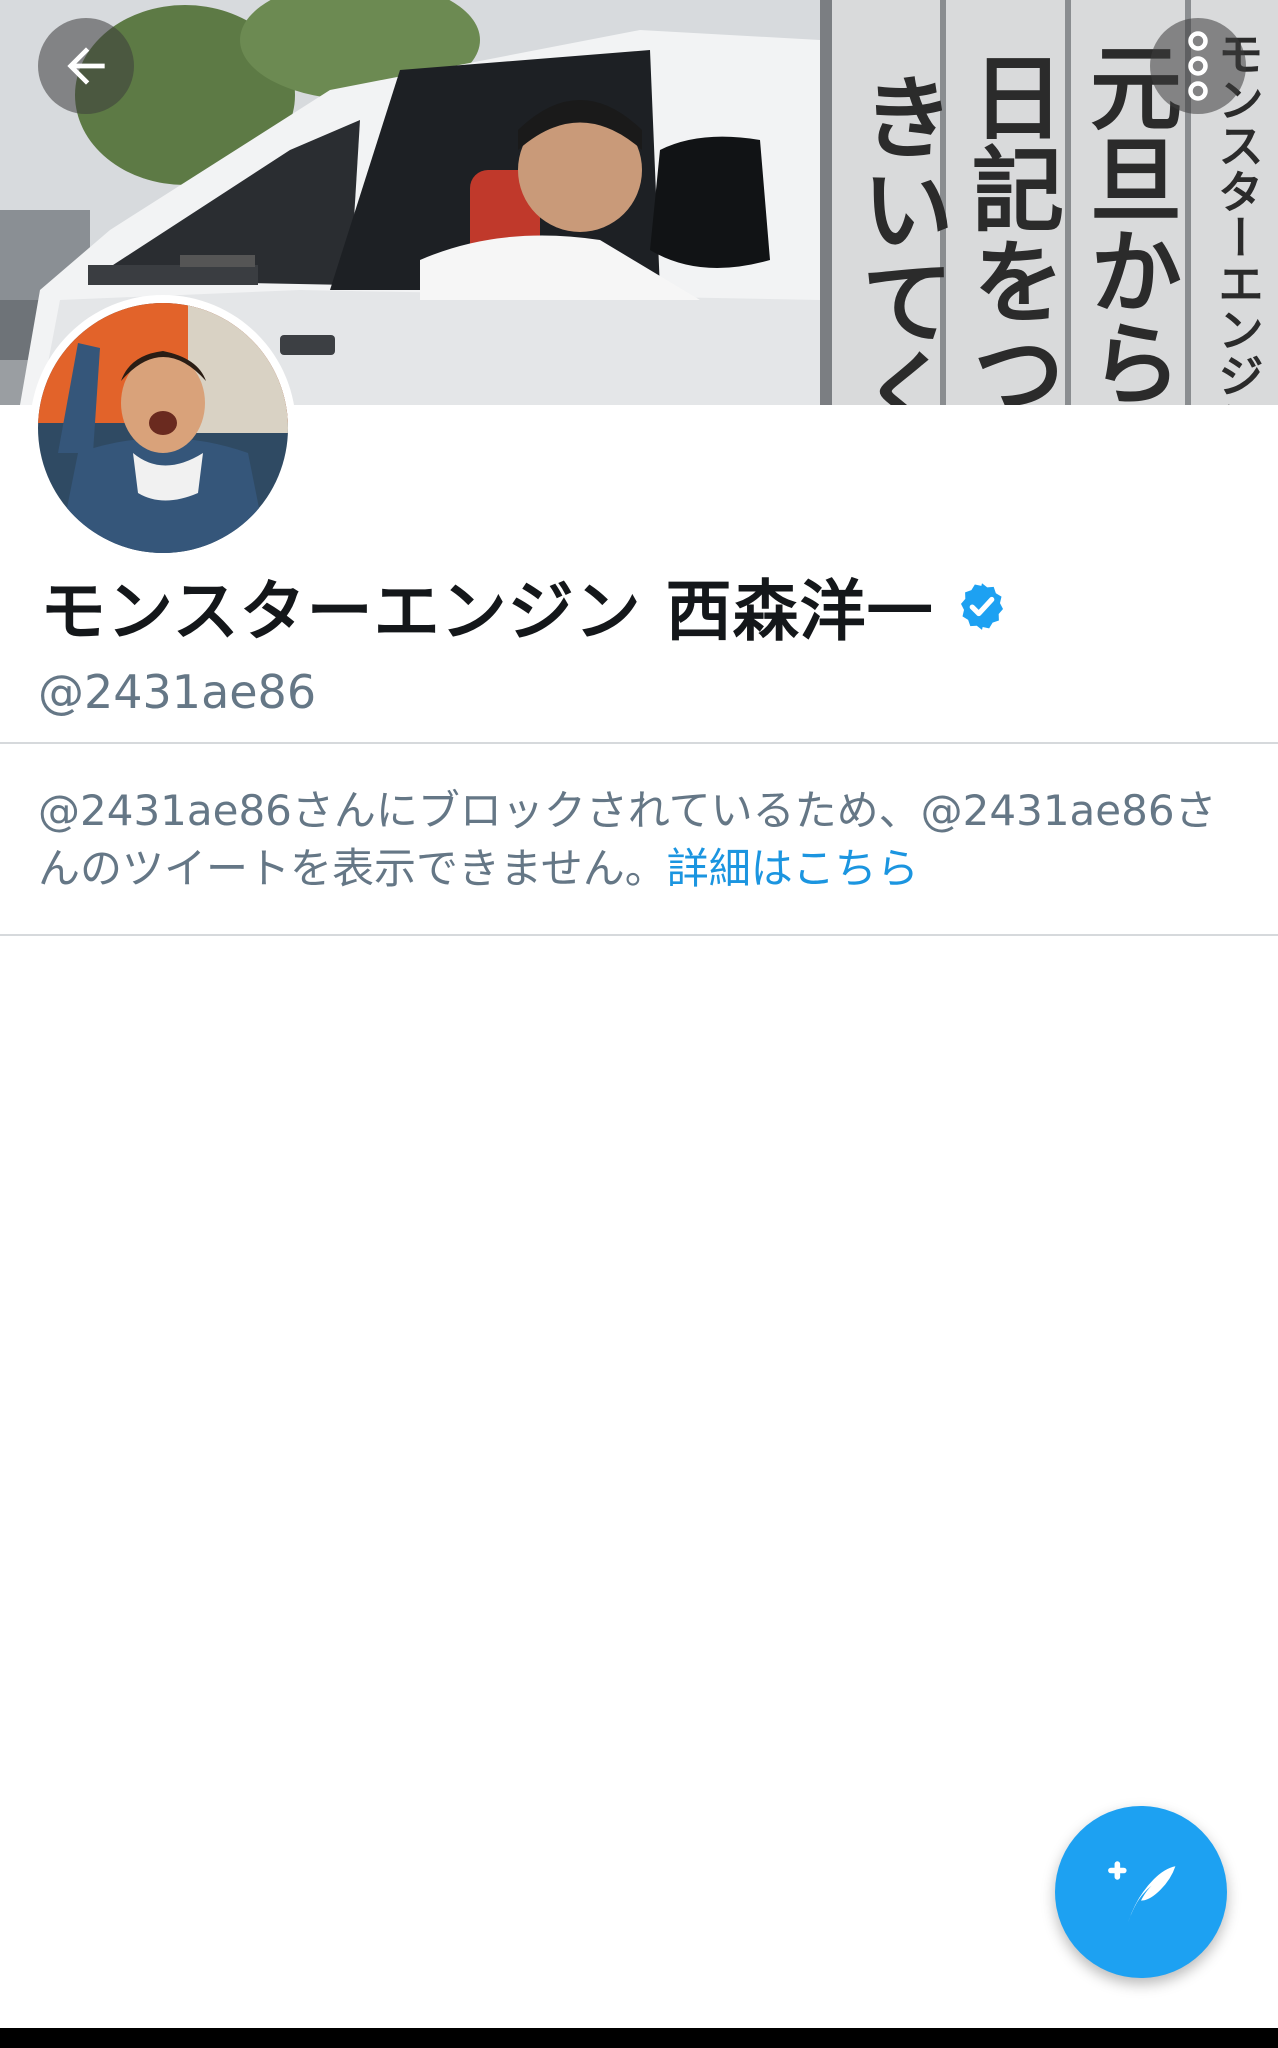 This screenshot has height=2048, width=1278. What do you see at coordinates (1010, 227) in the screenshot?
I see `banner-text-3: 日記をつけ` at bounding box center [1010, 227].